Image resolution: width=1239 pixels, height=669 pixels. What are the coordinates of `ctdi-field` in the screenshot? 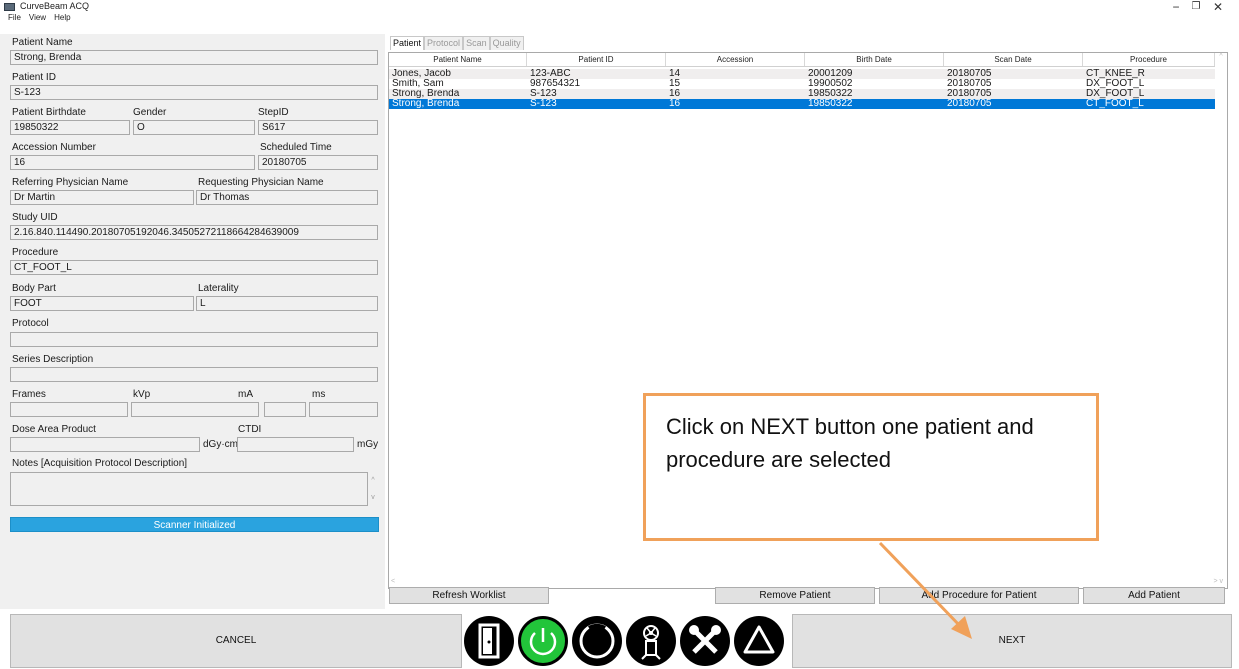 It's located at (295, 444).